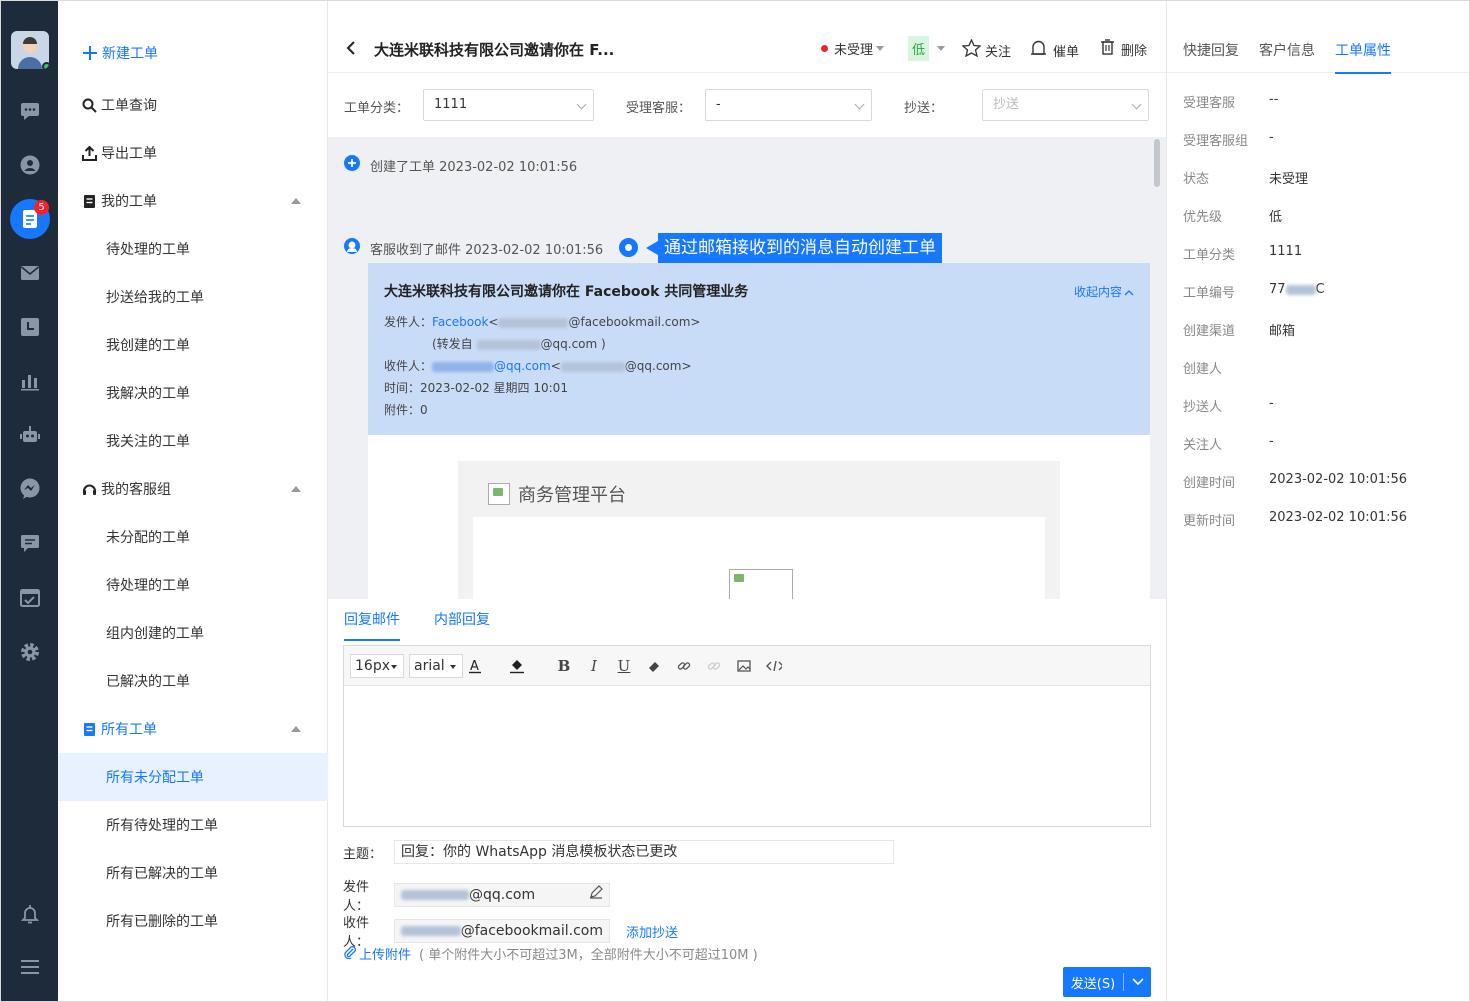  What do you see at coordinates (684, 666) in the screenshot?
I see `link-icon` at bounding box center [684, 666].